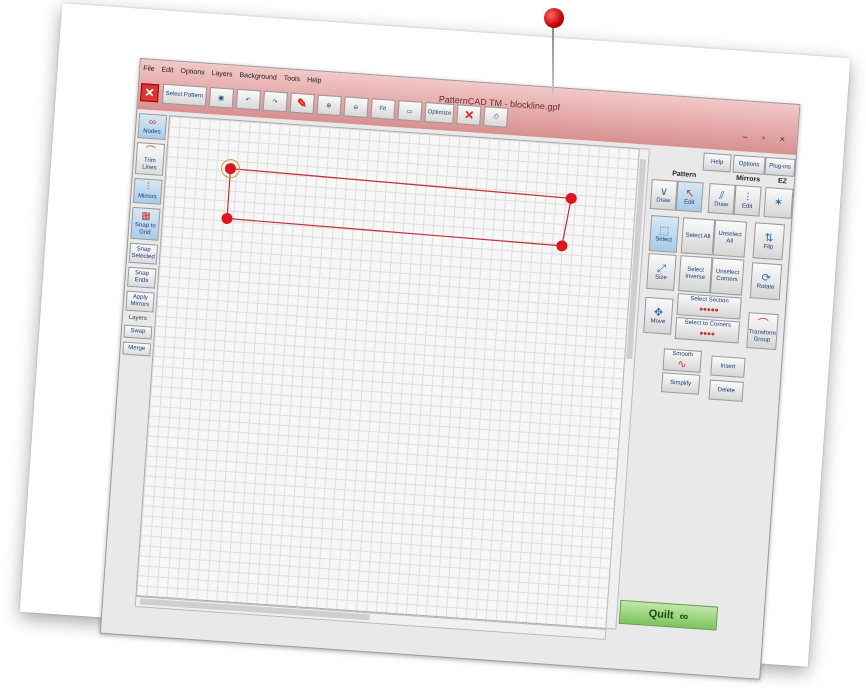  Describe the element at coordinates (439, 113) in the screenshot. I see `optimize-button: Optimize` at that location.